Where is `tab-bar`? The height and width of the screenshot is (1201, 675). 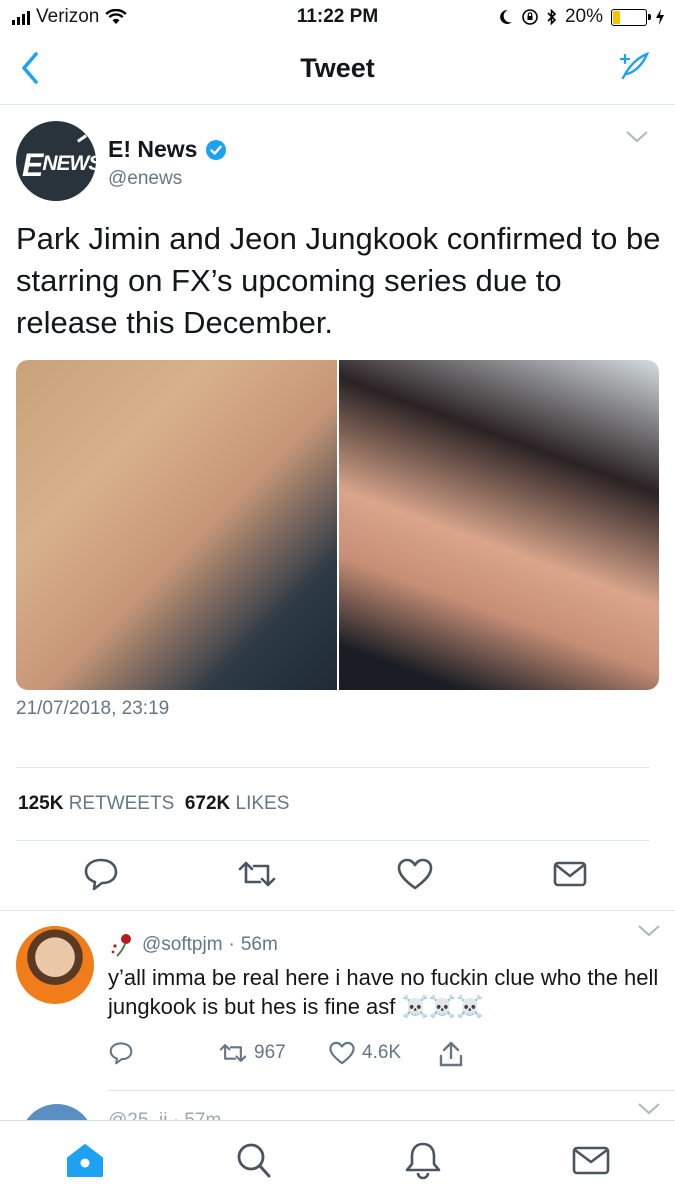 tab-bar is located at coordinates (337, 1160).